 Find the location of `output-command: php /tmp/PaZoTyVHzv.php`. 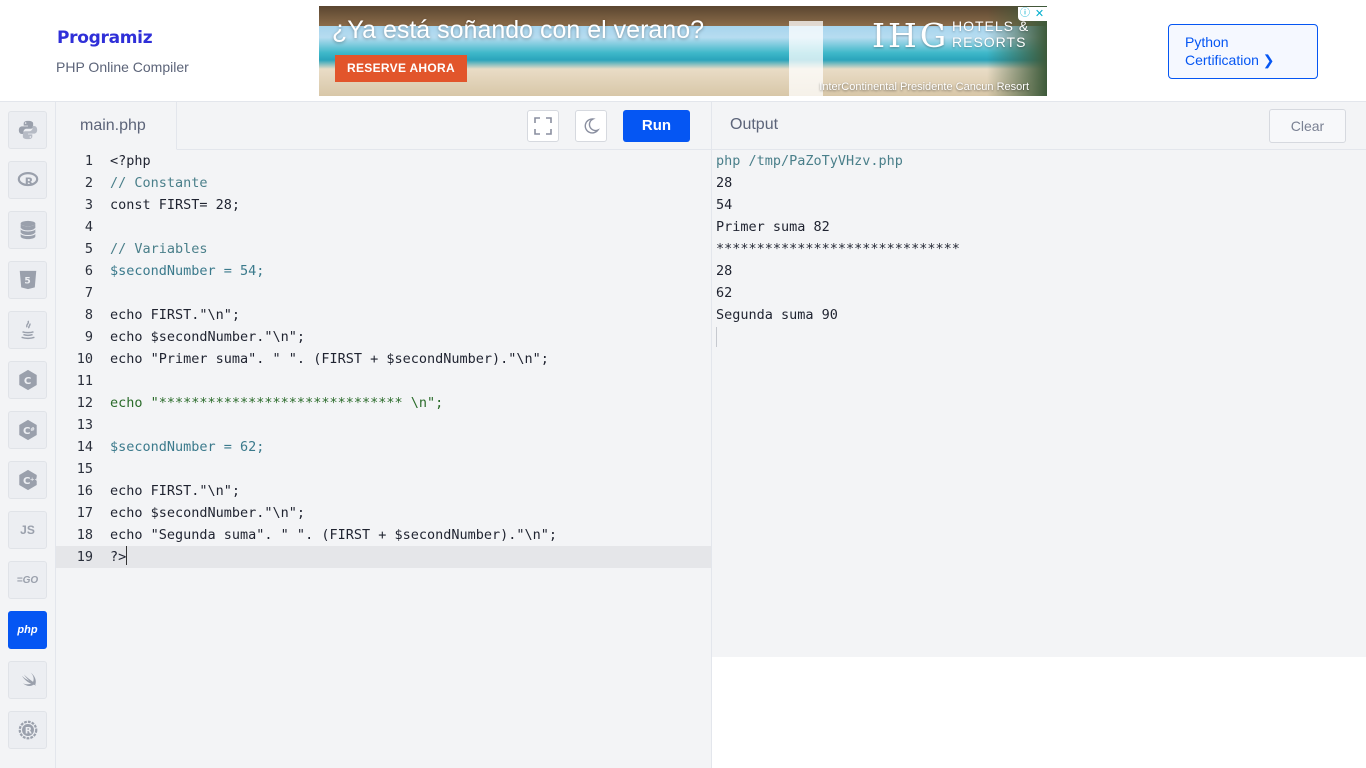

output-command: php /tmp/PaZoTyVHzv.php is located at coordinates (809, 161).